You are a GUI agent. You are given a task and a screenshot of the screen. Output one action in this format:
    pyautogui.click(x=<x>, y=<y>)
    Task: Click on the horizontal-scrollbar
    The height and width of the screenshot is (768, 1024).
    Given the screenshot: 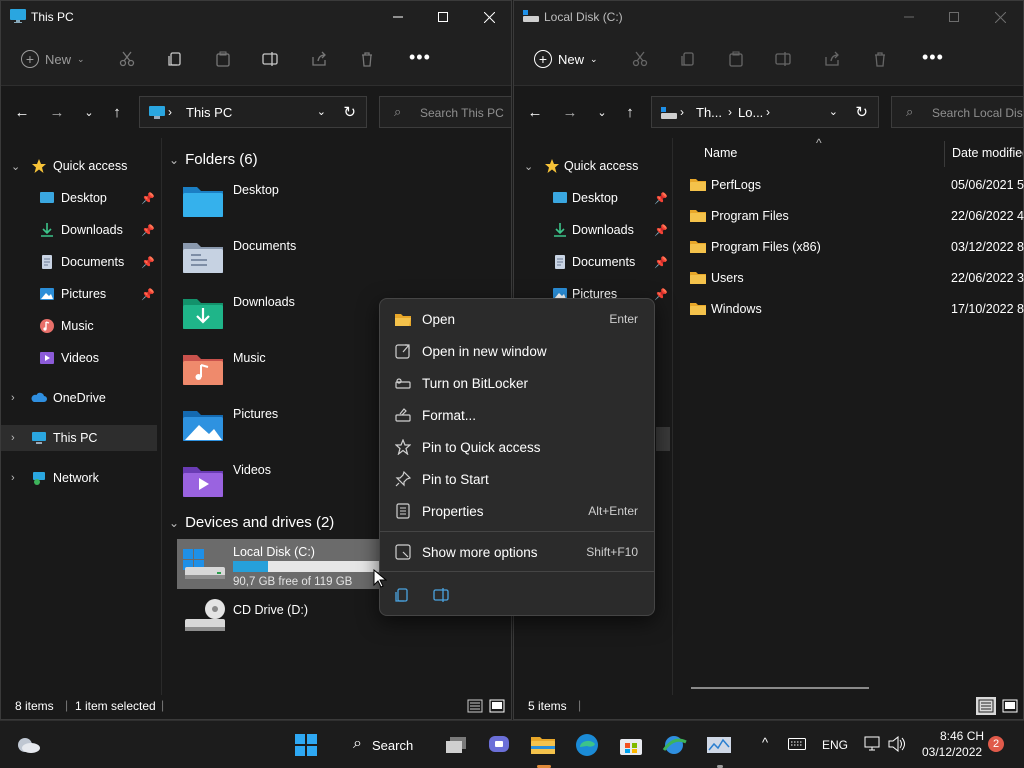 What is the action you would take?
    pyautogui.click(x=780, y=688)
    